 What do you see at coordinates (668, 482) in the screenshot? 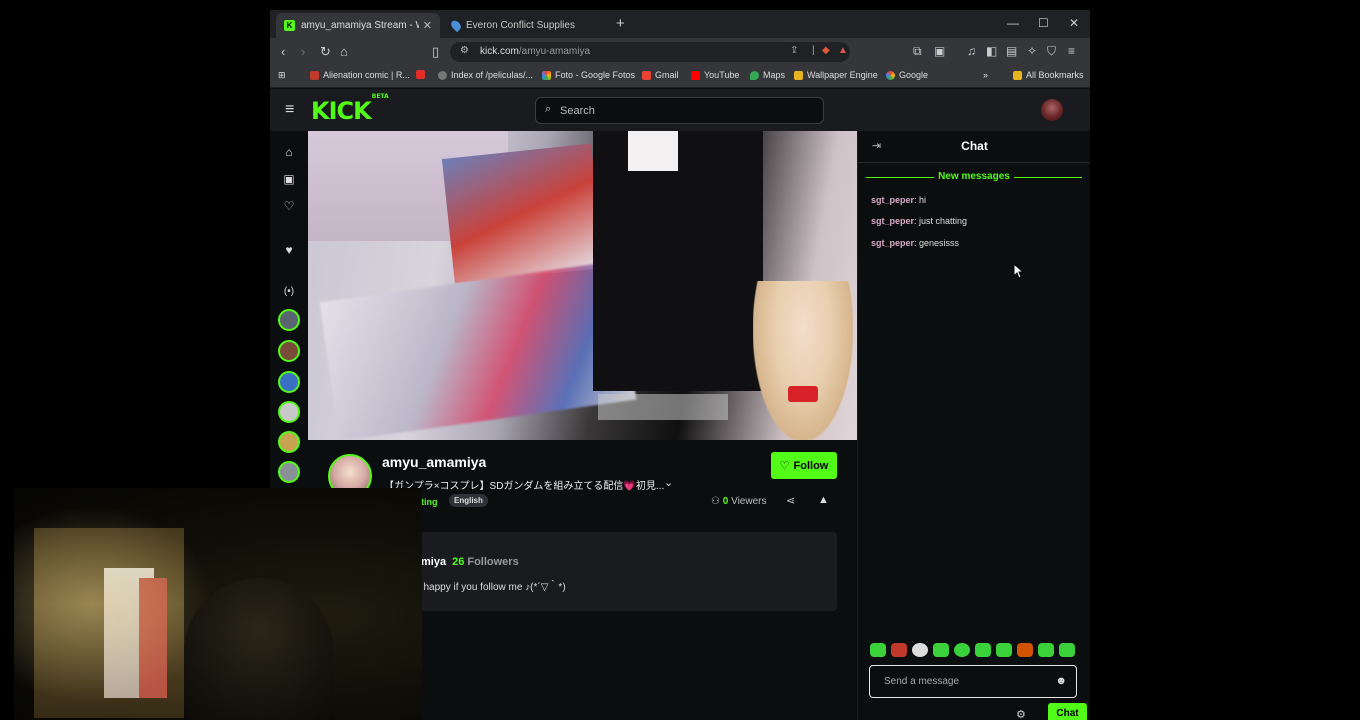
I see `chevron-down-icon: ⌄` at bounding box center [668, 482].